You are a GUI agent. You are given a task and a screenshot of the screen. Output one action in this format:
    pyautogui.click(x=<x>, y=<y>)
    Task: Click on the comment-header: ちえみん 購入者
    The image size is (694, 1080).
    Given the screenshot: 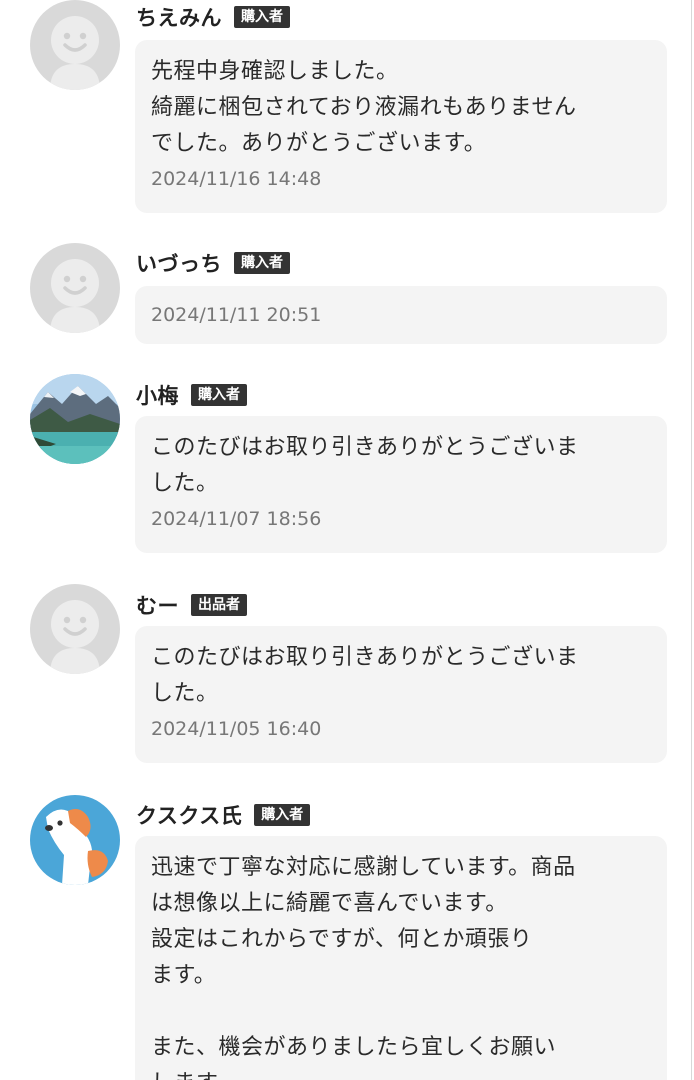 What is the action you would take?
    pyautogui.click(x=213, y=17)
    